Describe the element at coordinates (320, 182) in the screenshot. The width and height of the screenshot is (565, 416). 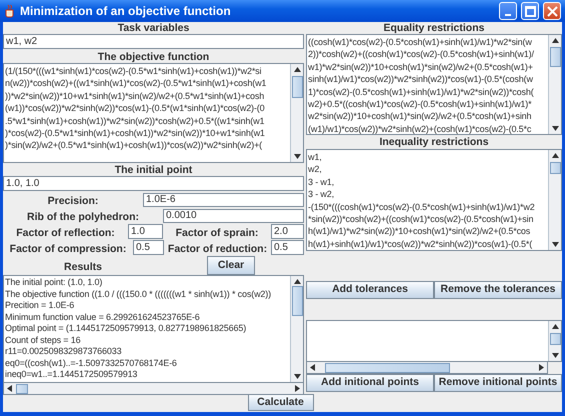
I see `text-line: 3 - w1,` at that location.